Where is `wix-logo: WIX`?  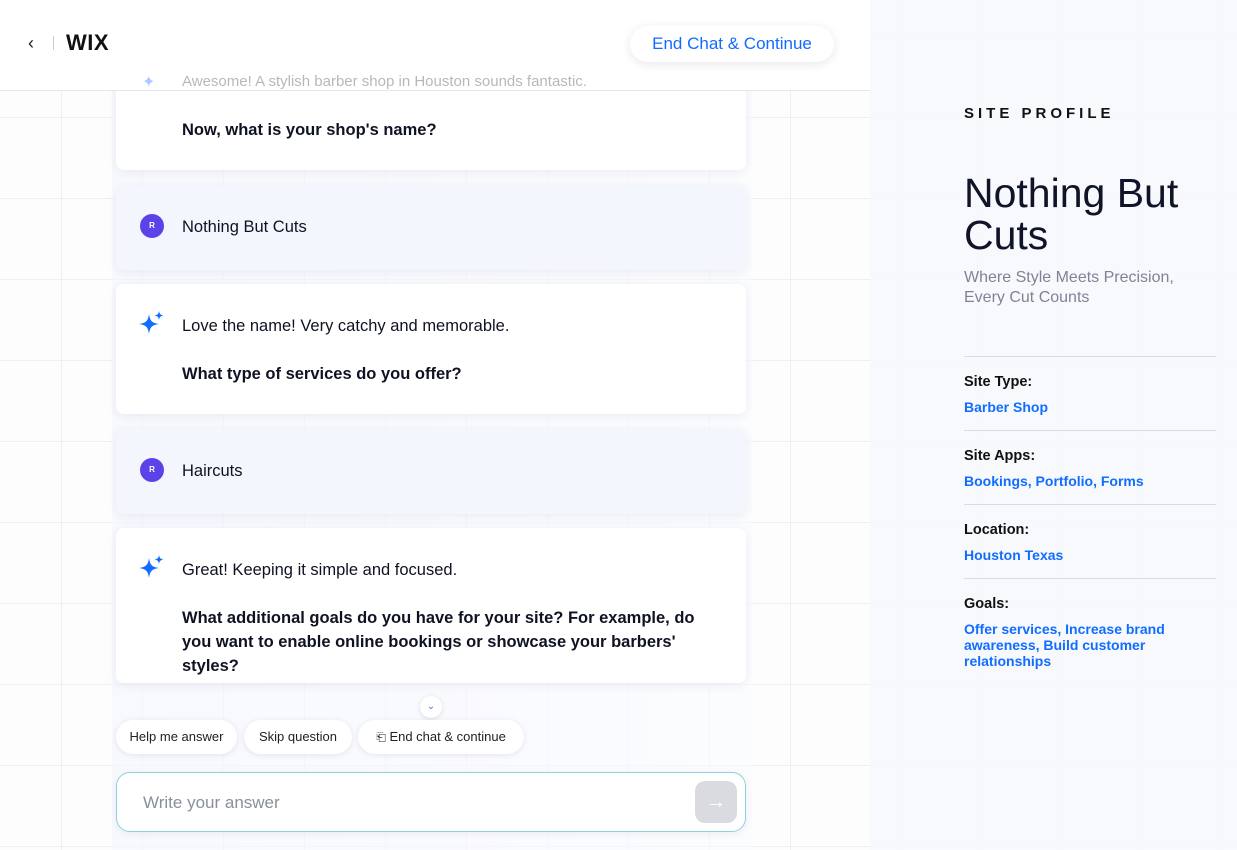 wix-logo: WIX is located at coordinates (88, 42).